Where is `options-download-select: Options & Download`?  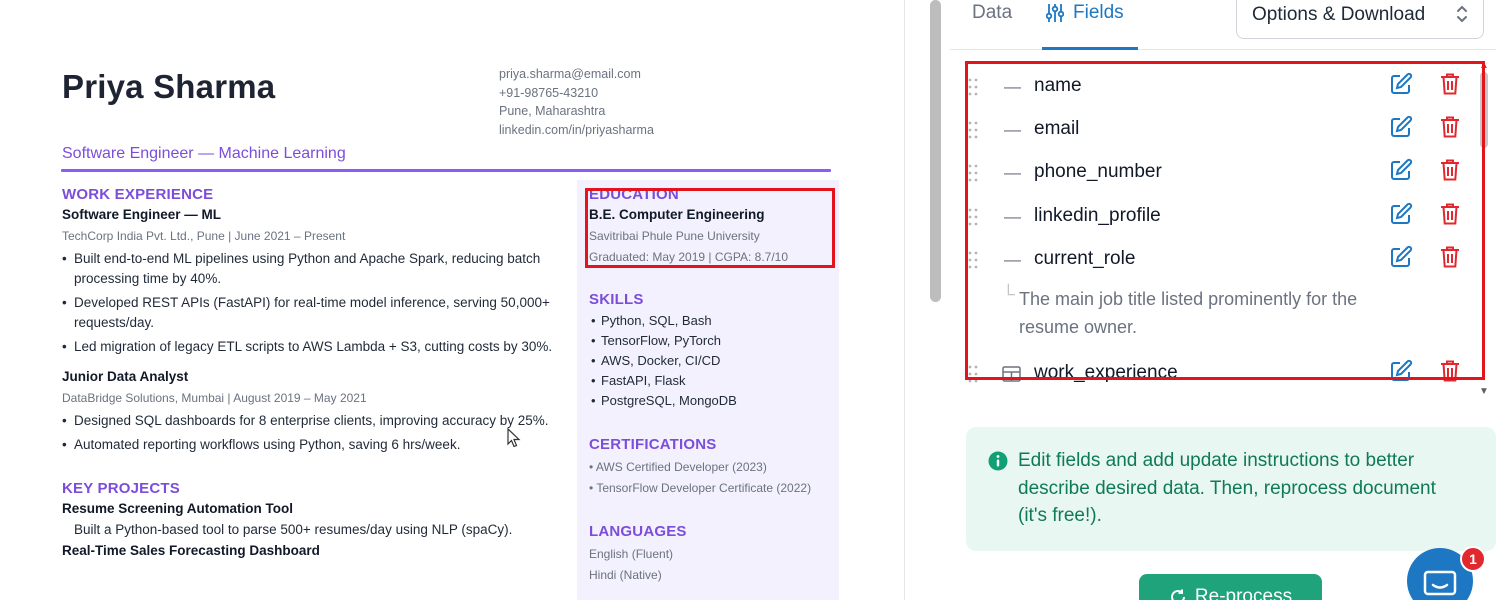 options-download-select: Options & Download is located at coordinates (1360, 19).